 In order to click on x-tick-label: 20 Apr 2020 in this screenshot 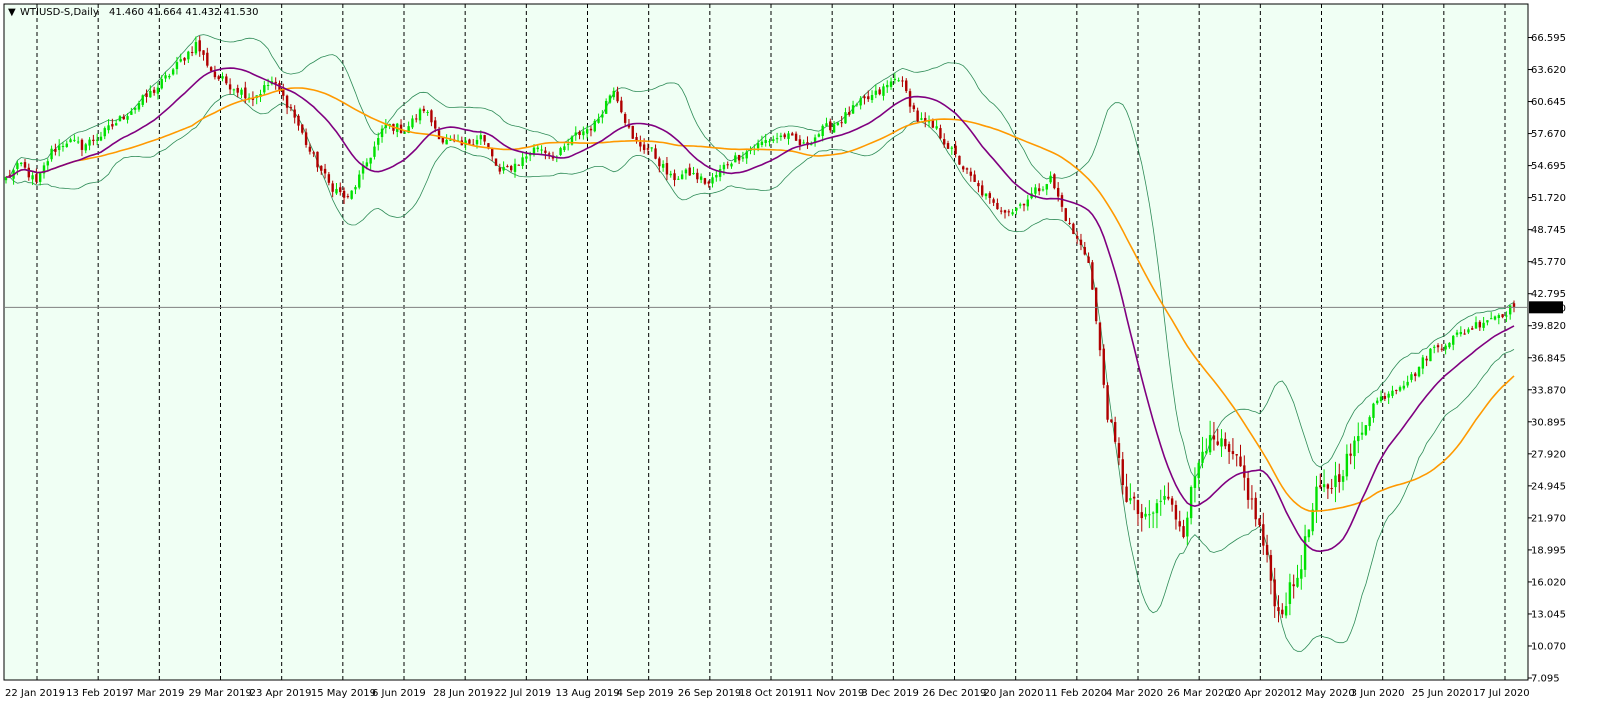, I will do `click(1259, 693)`.